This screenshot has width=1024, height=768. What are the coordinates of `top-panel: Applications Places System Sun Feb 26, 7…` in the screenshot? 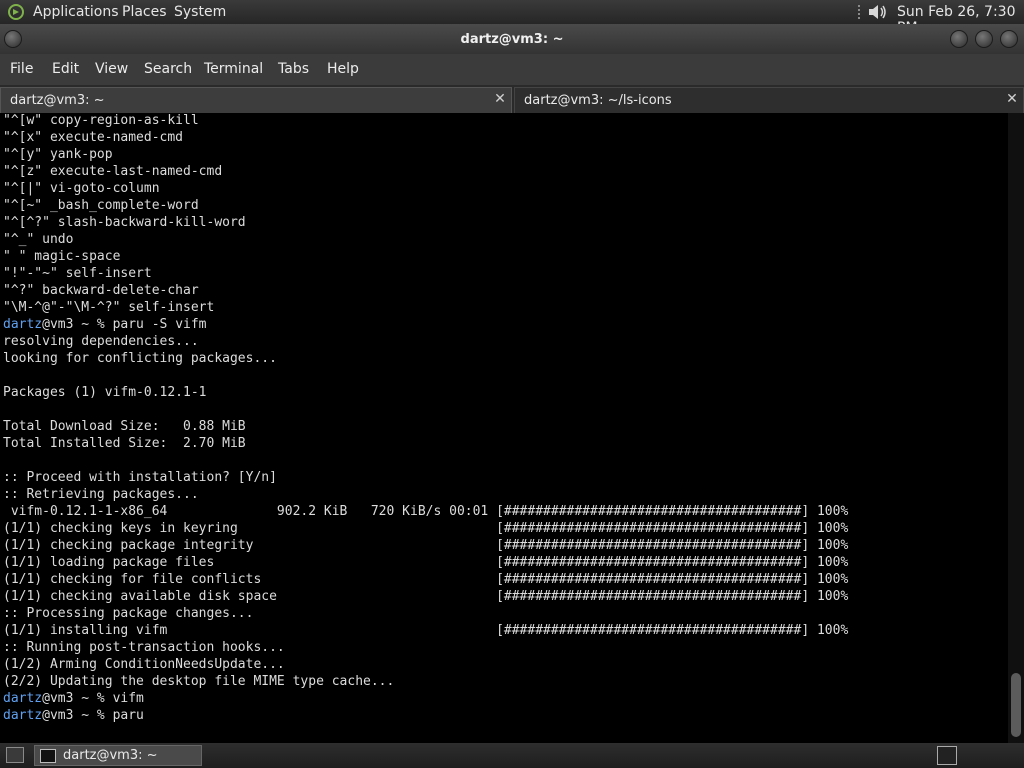 It's located at (512, 18).